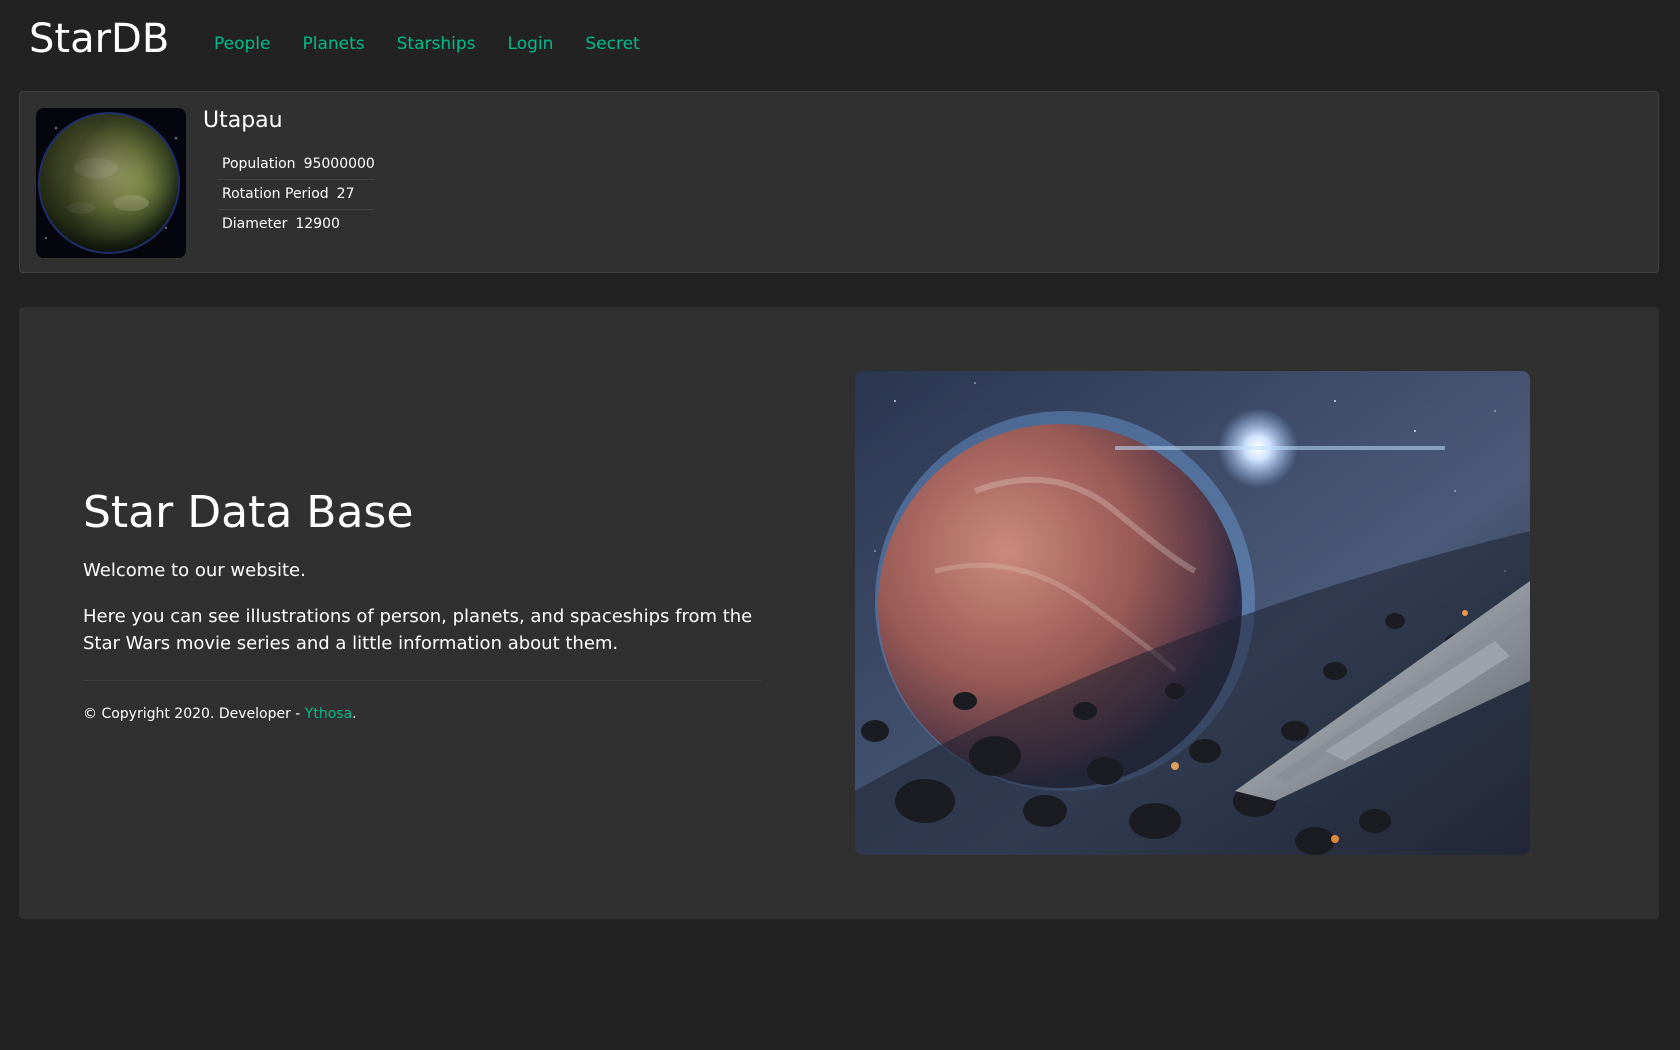 The image size is (1680, 1050). Describe the element at coordinates (194, 714) in the screenshot. I see `copyright-prefix: © Copyright 2020. Developer -` at that location.